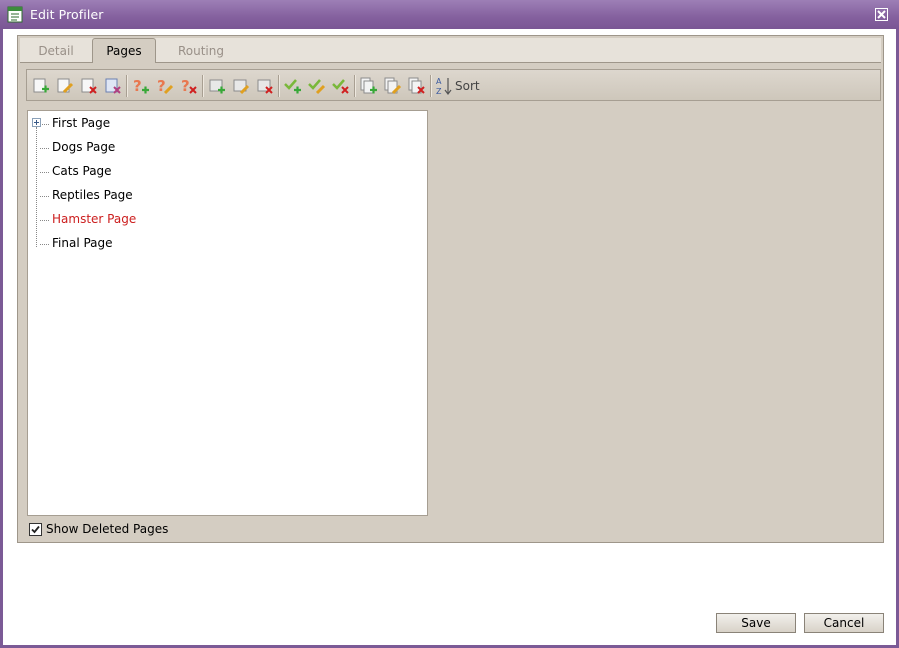 The width and height of the screenshot is (899, 648). I want to click on edit-item-icon, so click(241, 87).